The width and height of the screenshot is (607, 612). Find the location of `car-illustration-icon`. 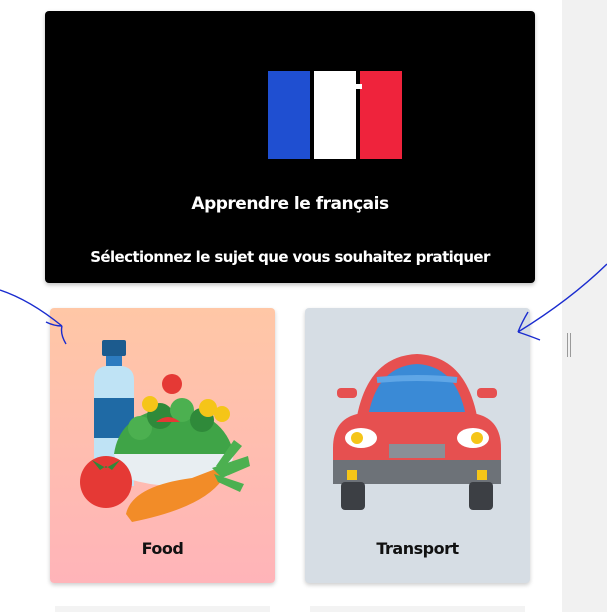

car-illustration-icon is located at coordinates (417, 432).